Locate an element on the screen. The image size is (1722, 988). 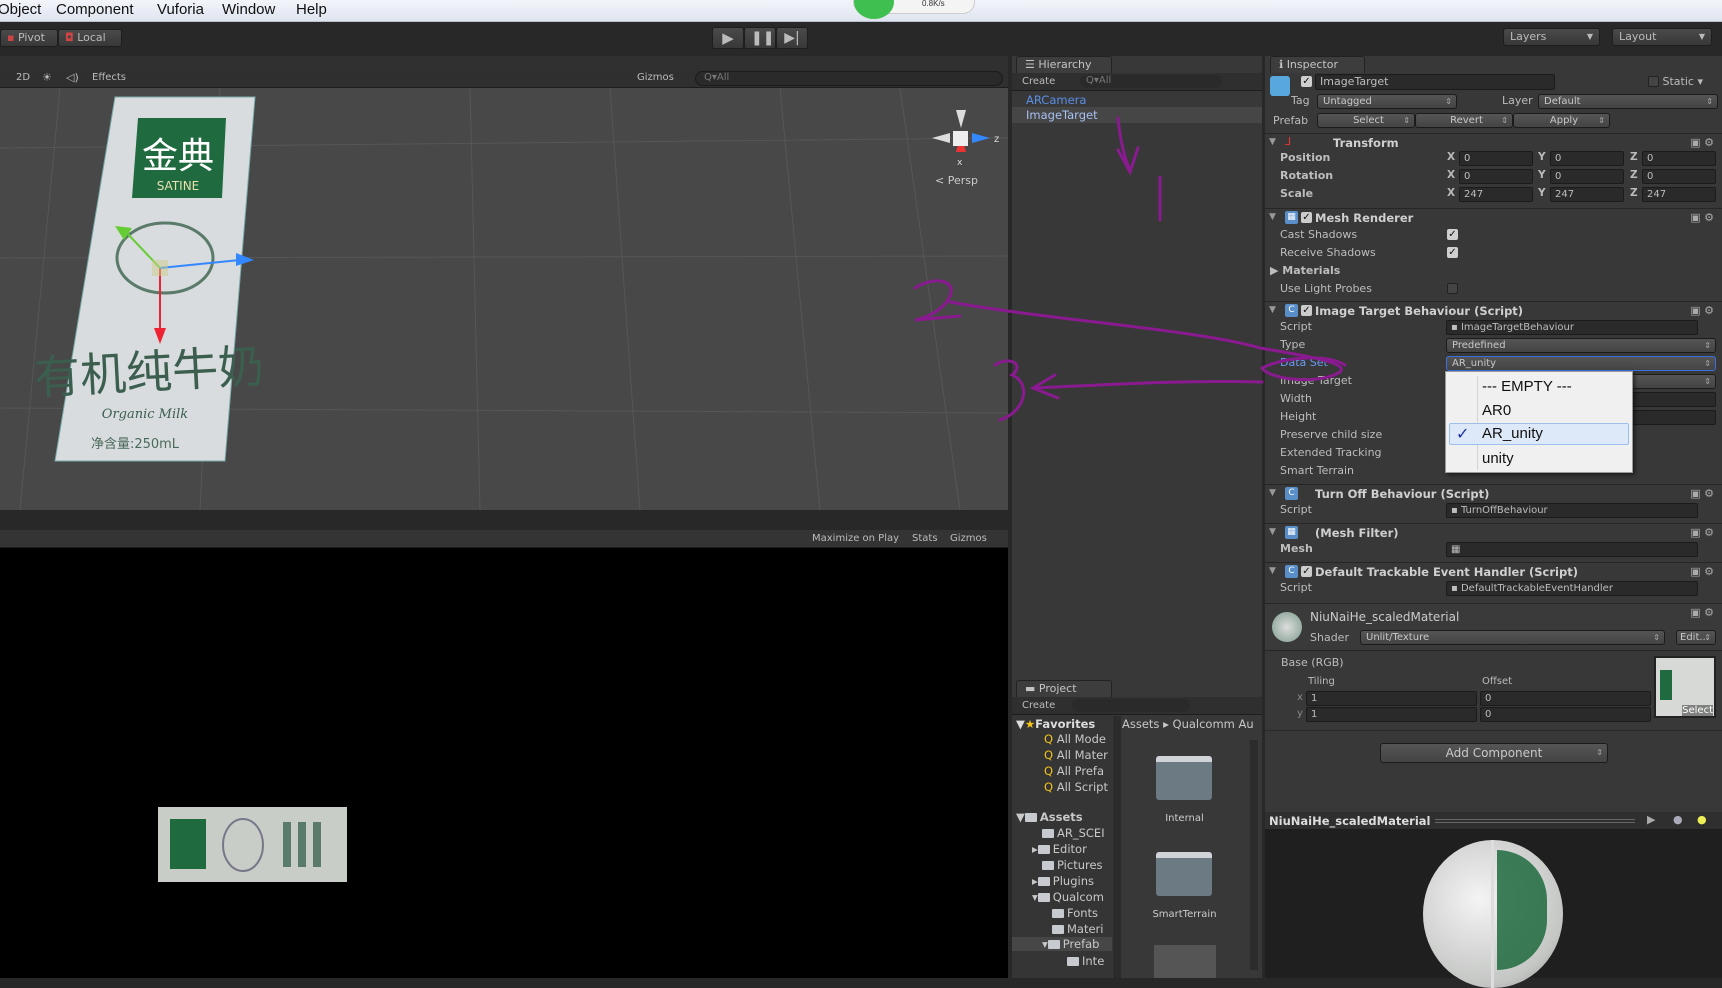
mesh-renderer-enabled-checkbox: ✓ is located at coordinates (1306, 217).